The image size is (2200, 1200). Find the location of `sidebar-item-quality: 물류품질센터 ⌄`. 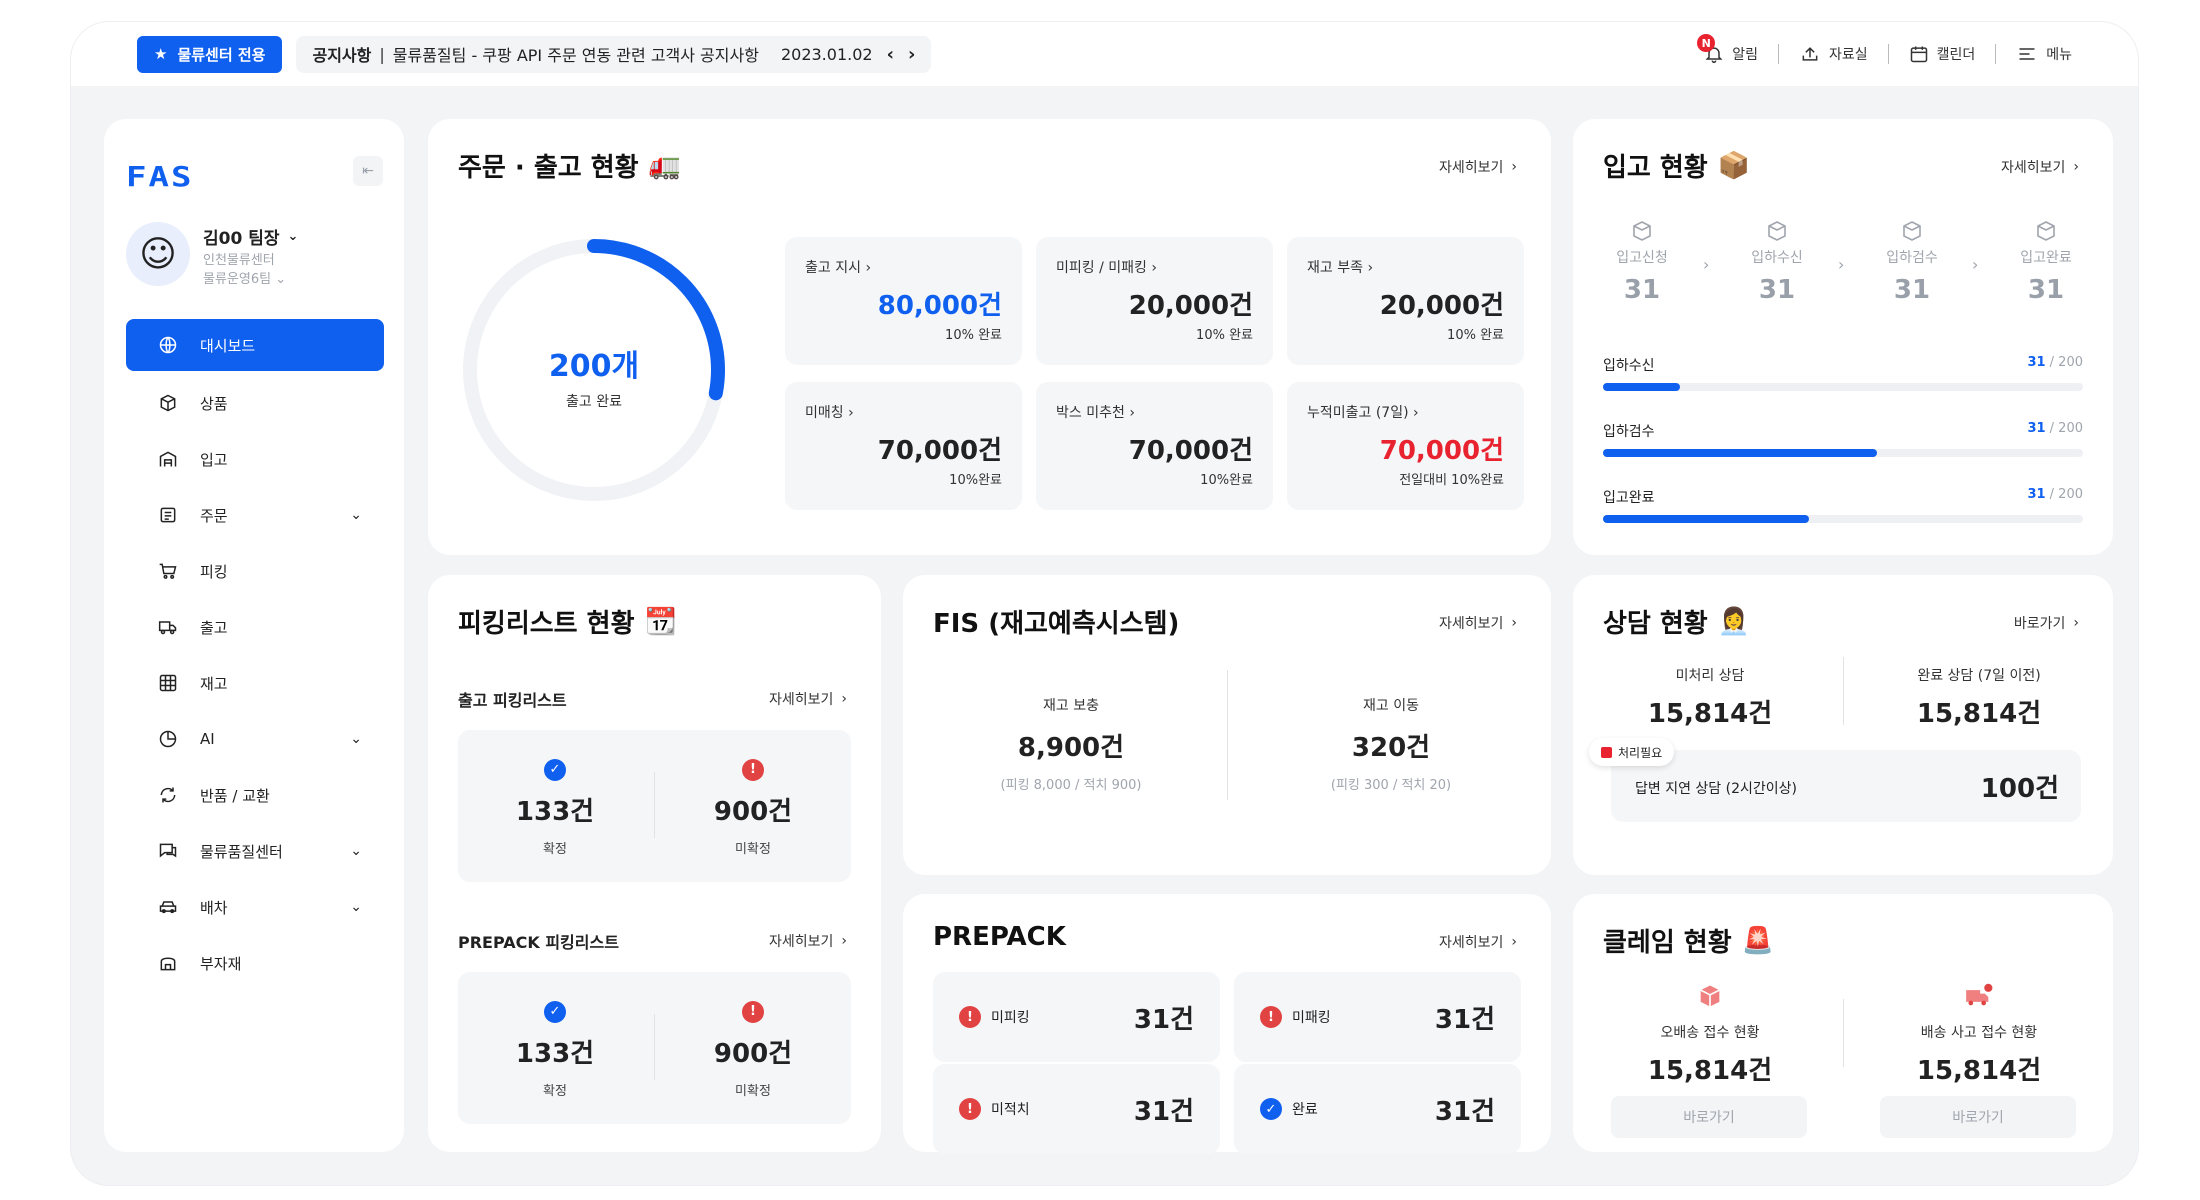

sidebar-item-quality: 물류품질센터 ⌄ is located at coordinates (255, 851).